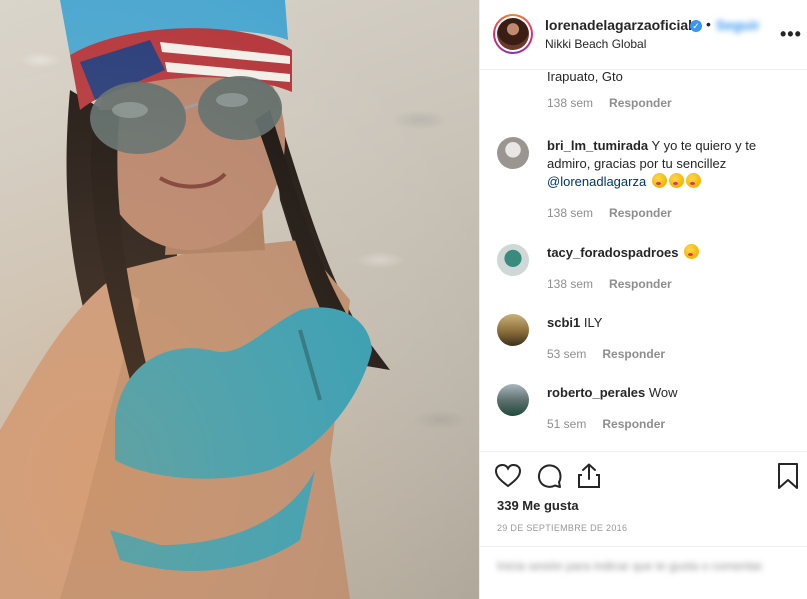  I want to click on comment-username: scbi1, so click(563, 322).